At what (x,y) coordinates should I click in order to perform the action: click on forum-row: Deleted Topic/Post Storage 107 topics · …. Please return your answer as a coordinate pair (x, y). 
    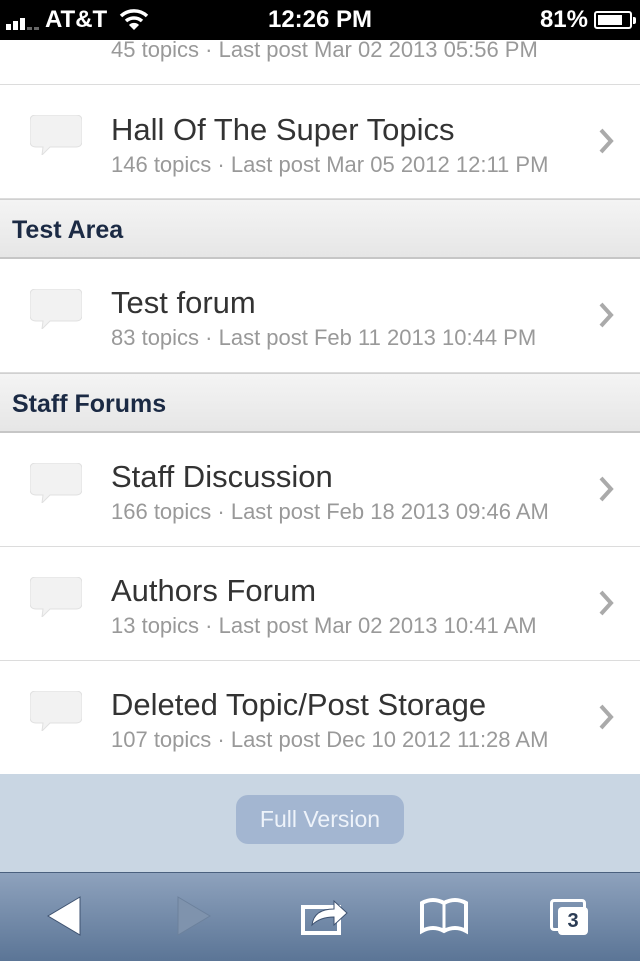
    Looking at the image, I should click on (320, 717).